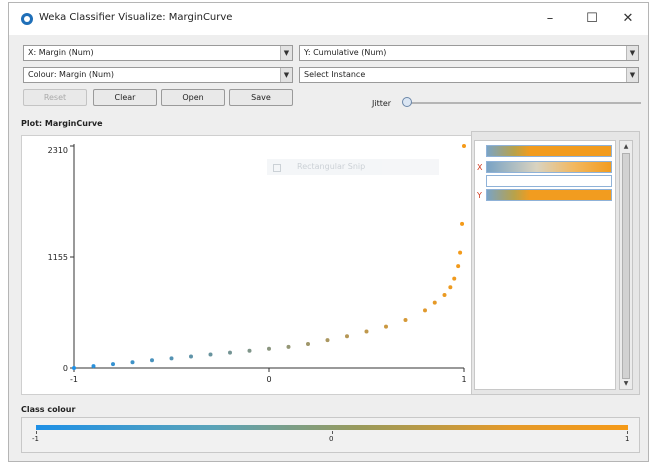 The width and height of the screenshot is (649, 464). Describe the element at coordinates (136, 17) in the screenshot. I see `window-title: Weka Classifier Visualize: MarginCurve` at that location.